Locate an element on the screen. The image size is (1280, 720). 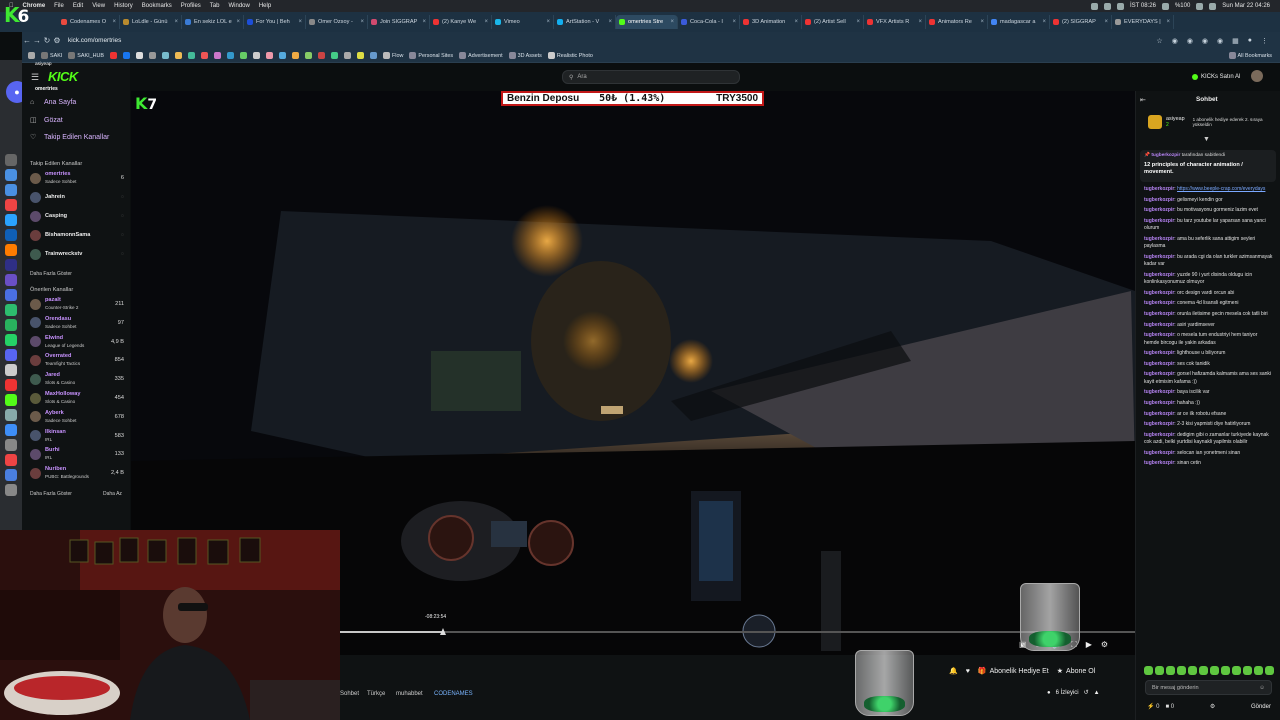
menu-kebab-icon: ⋮ is located at coordinates (1264, 41).